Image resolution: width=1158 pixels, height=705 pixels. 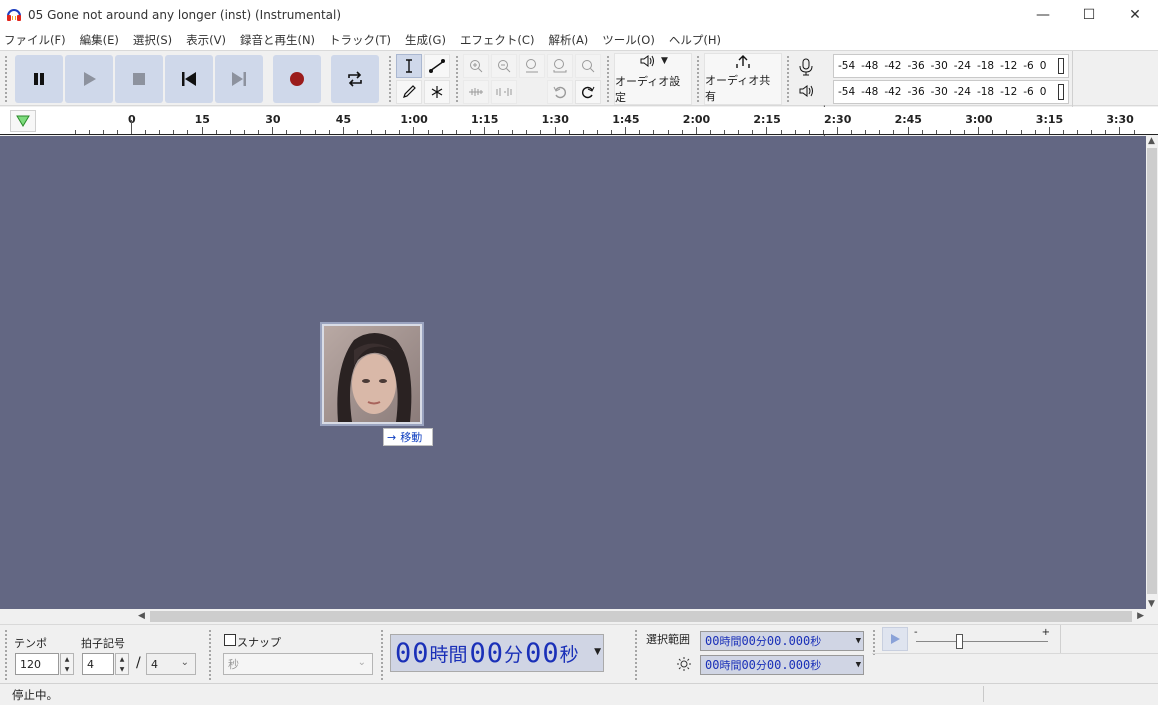 I want to click on menu-help: ヘルプ(H), so click(x=695, y=40).